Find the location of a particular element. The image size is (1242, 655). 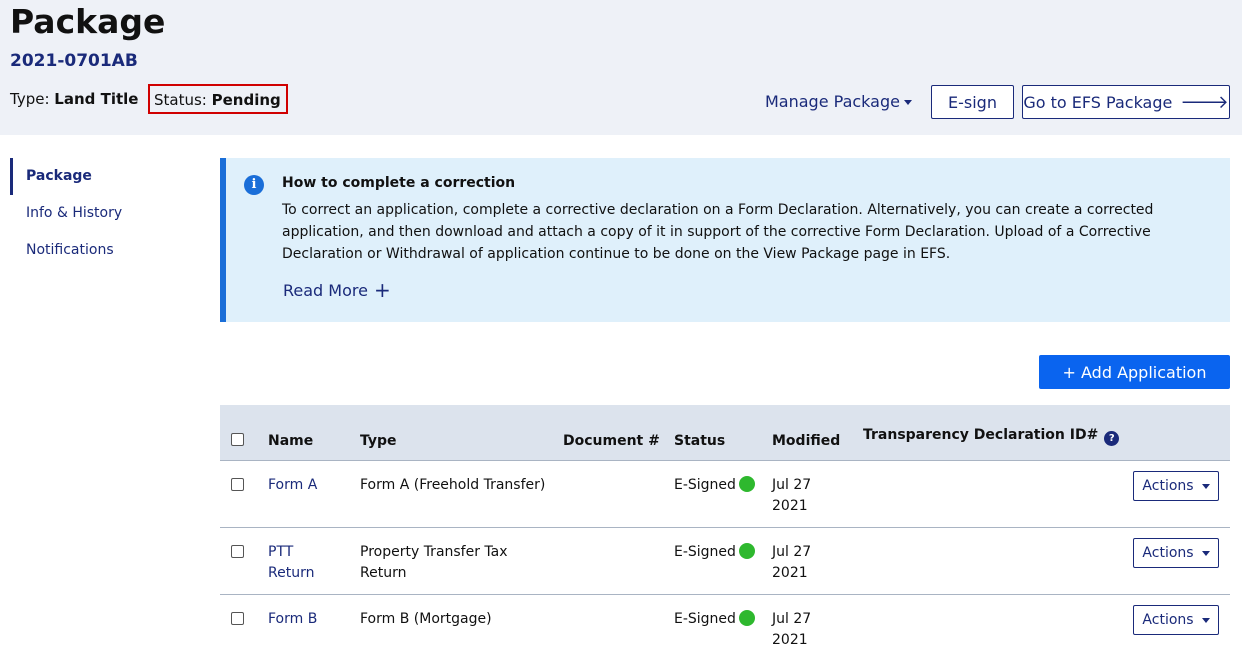

package-status: Status: Pending is located at coordinates (218, 99).